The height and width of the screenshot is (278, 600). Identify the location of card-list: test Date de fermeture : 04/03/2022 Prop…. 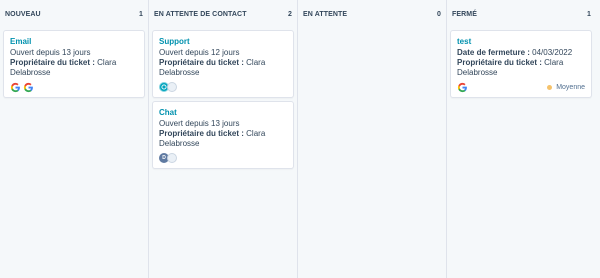
(521, 63).